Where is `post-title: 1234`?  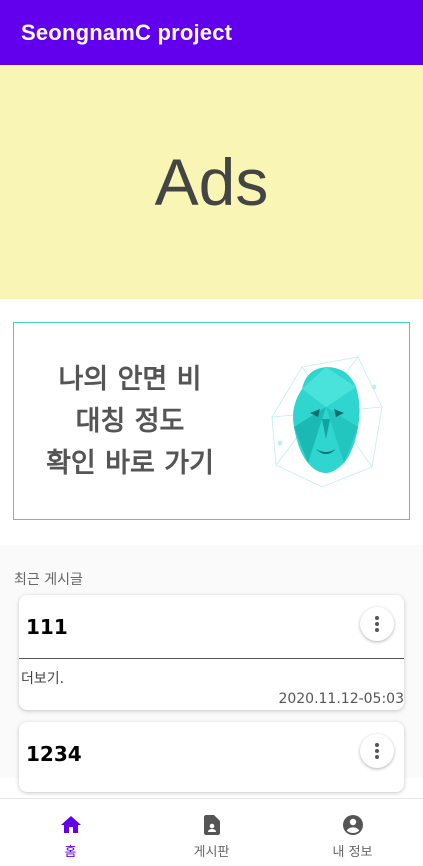 post-title: 1234 is located at coordinates (54, 754).